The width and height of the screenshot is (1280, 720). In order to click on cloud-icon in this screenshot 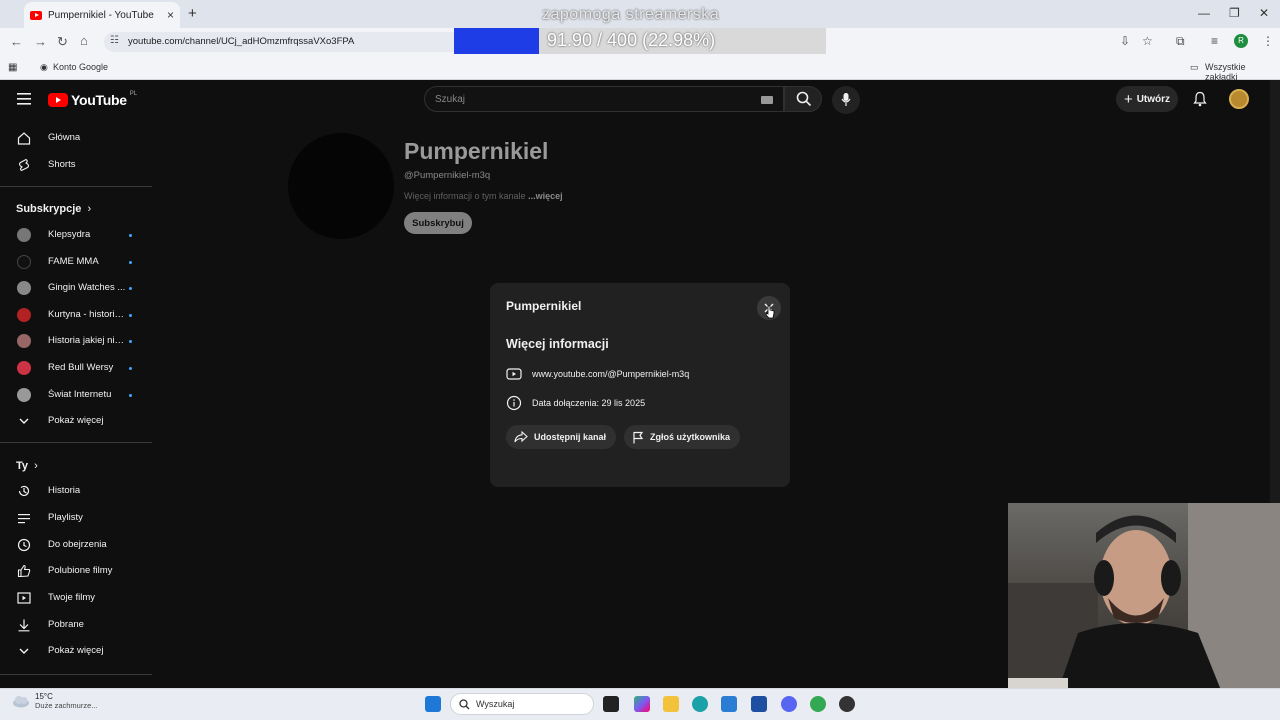, I will do `click(21, 702)`.